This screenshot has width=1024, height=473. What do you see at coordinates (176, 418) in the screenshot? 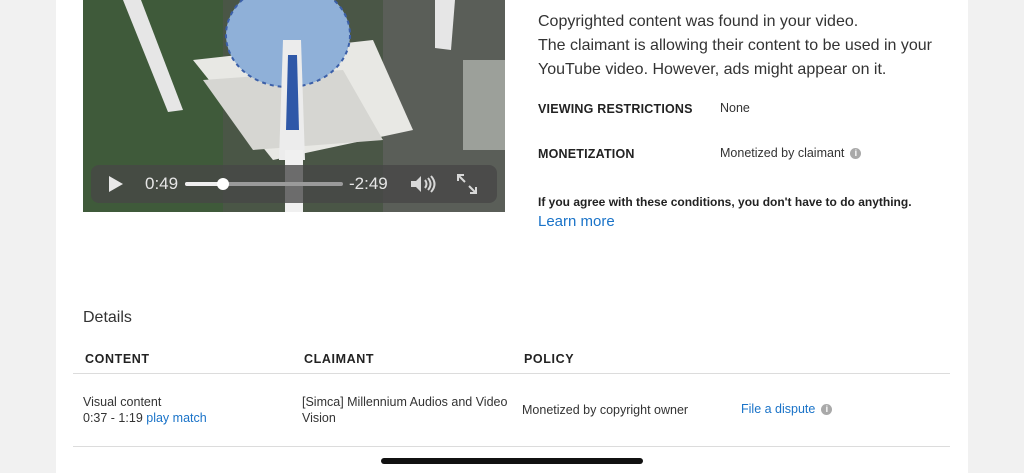
I see `play-match-link: play match` at bounding box center [176, 418].